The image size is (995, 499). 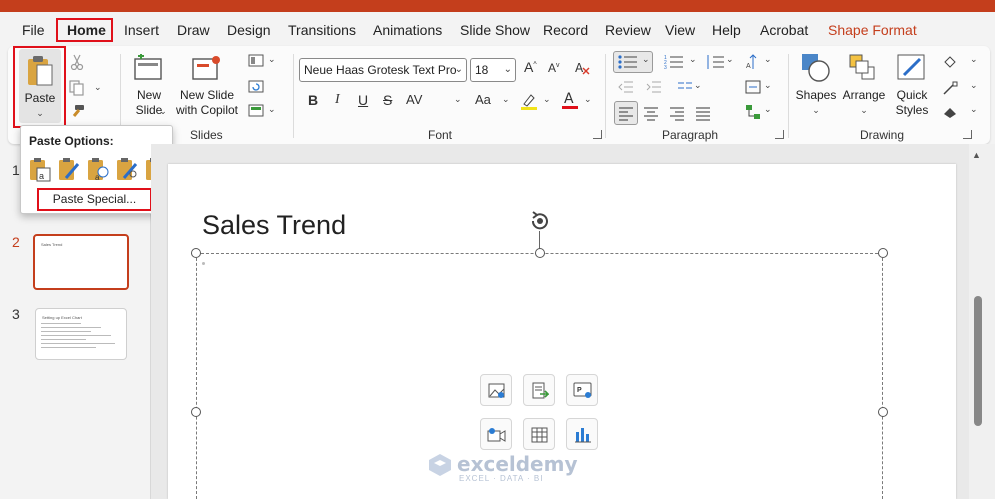 What do you see at coordinates (626, 87) in the screenshot?
I see `decrease-indent-icon` at bounding box center [626, 87].